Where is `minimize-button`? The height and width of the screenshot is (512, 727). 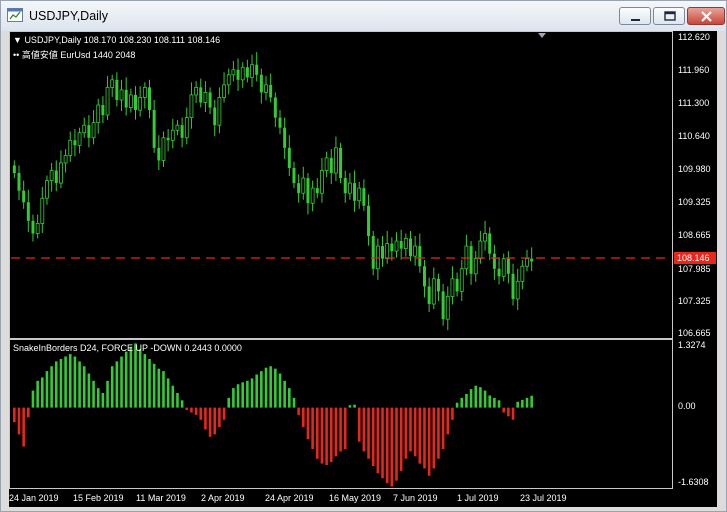 minimize-button is located at coordinates (635, 16).